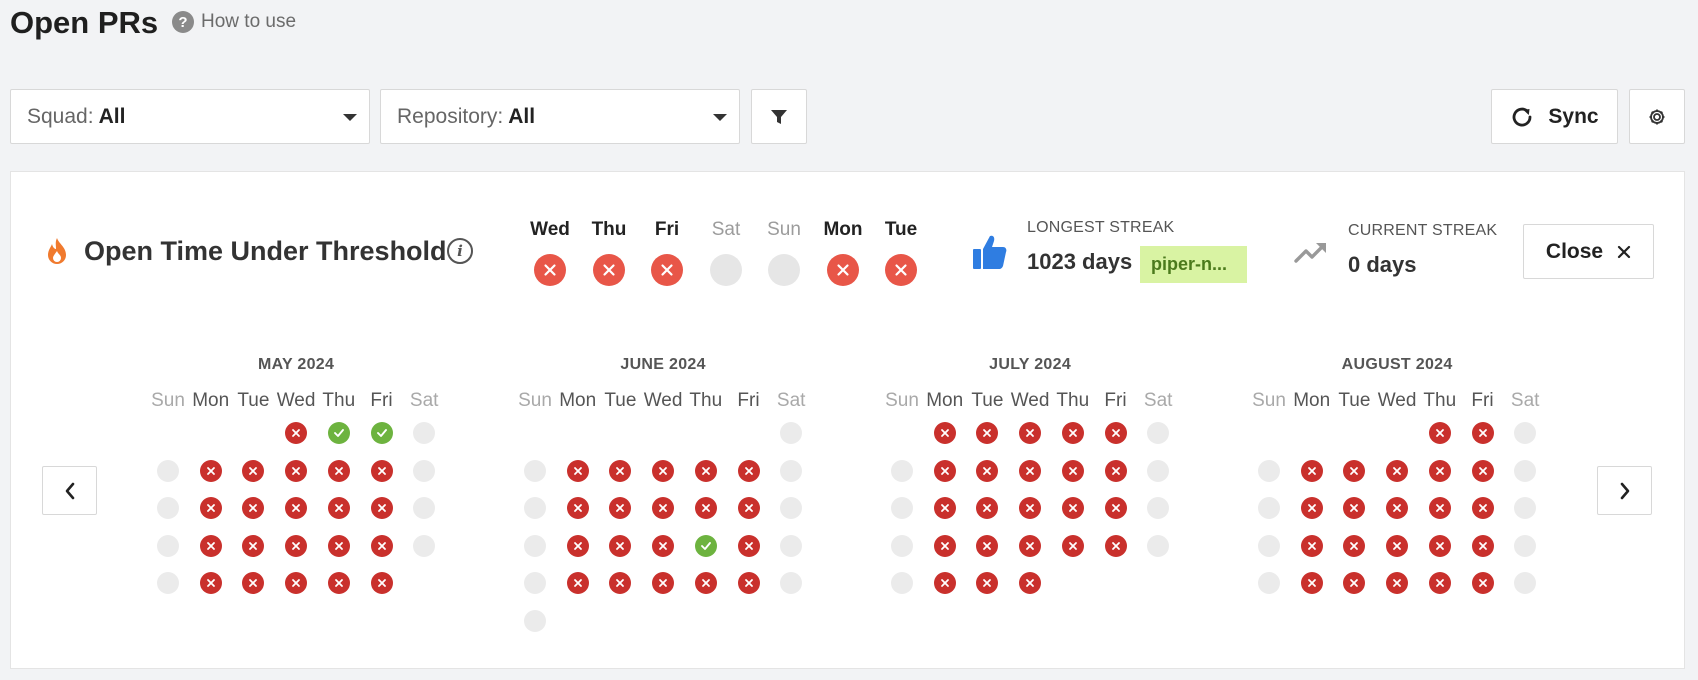 The width and height of the screenshot is (1698, 680). What do you see at coordinates (1624, 490) in the screenshot?
I see `next-month-button` at bounding box center [1624, 490].